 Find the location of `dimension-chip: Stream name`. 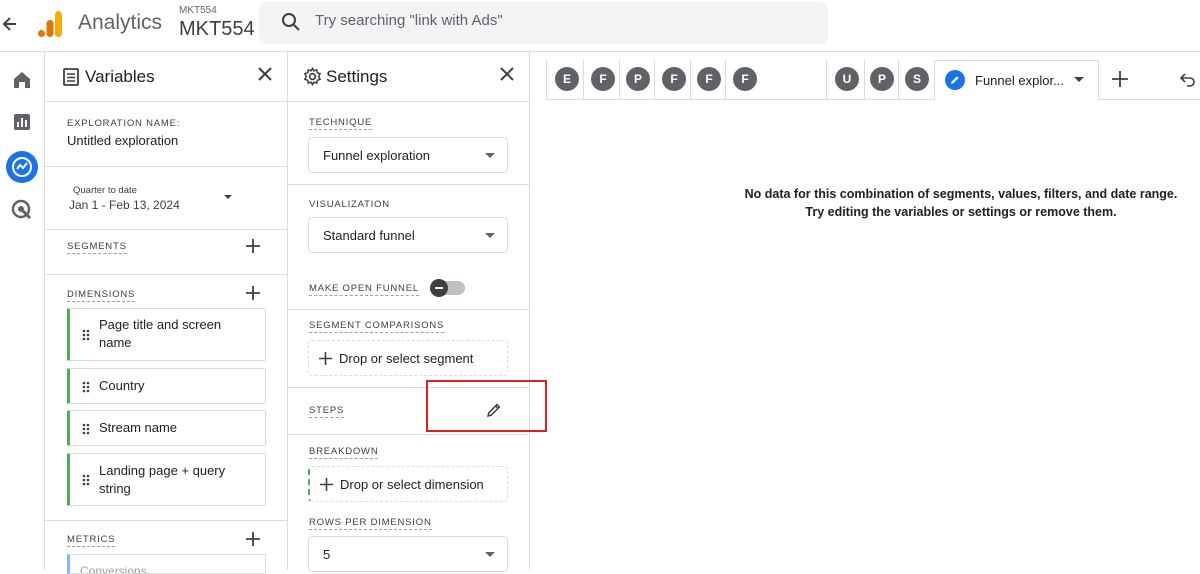

dimension-chip: Stream name is located at coordinates (166, 428).